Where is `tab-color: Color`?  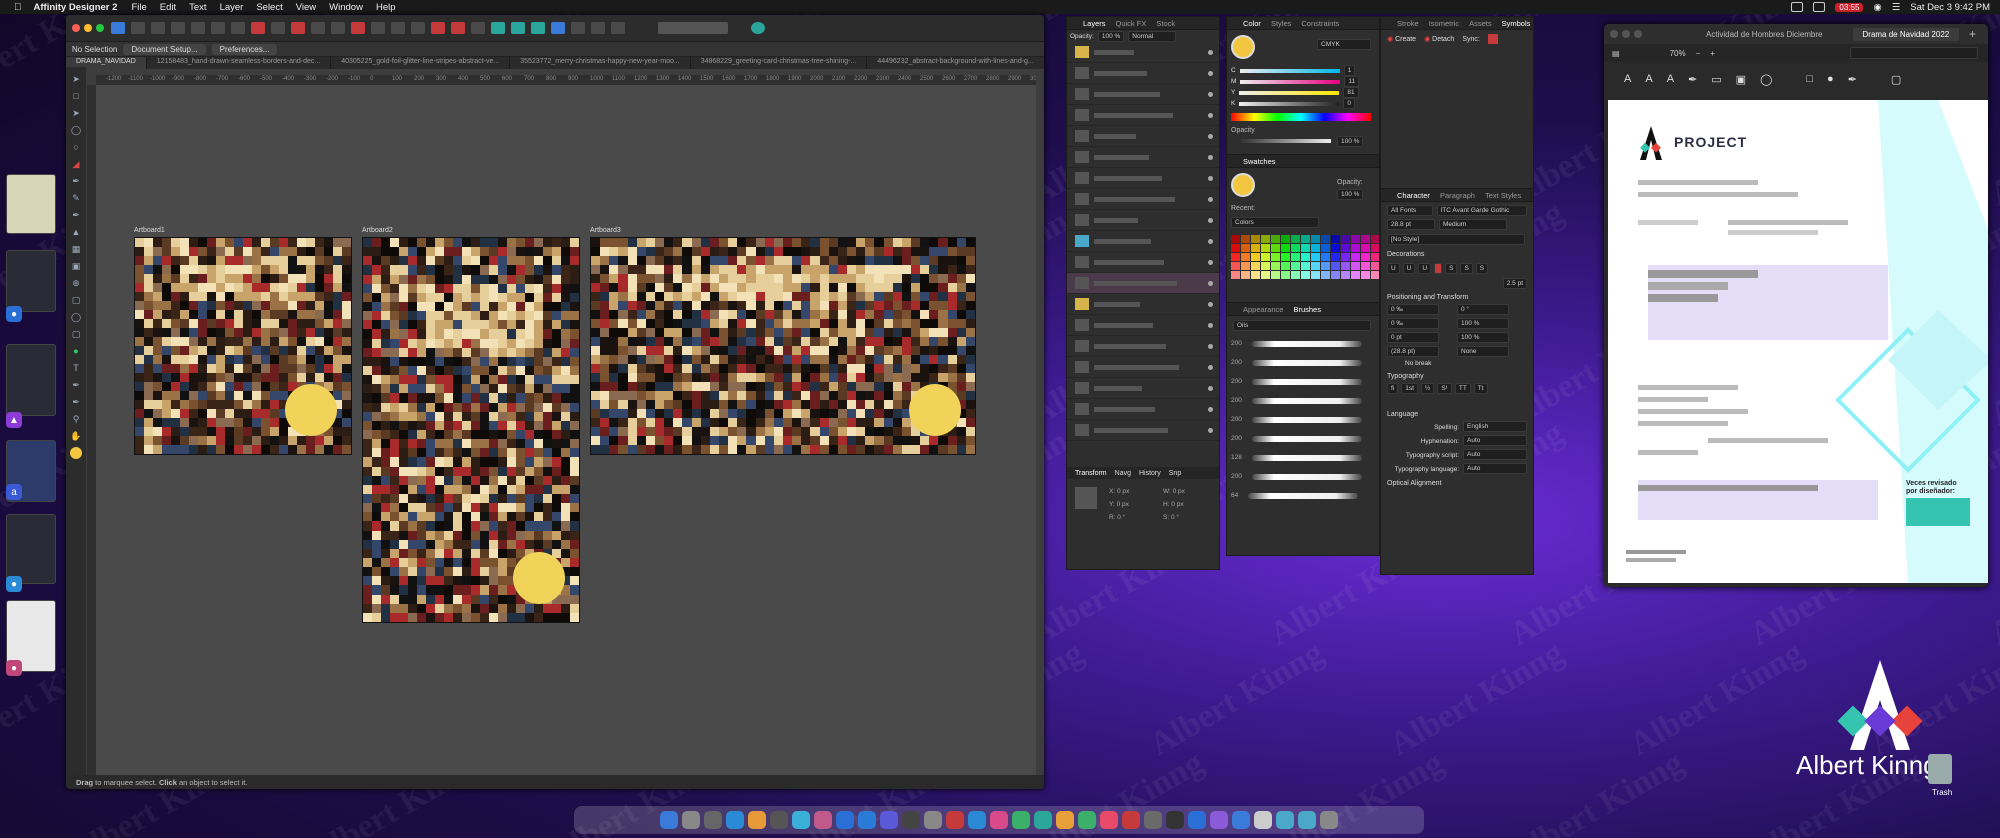 tab-color: Color is located at coordinates (1252, 23).